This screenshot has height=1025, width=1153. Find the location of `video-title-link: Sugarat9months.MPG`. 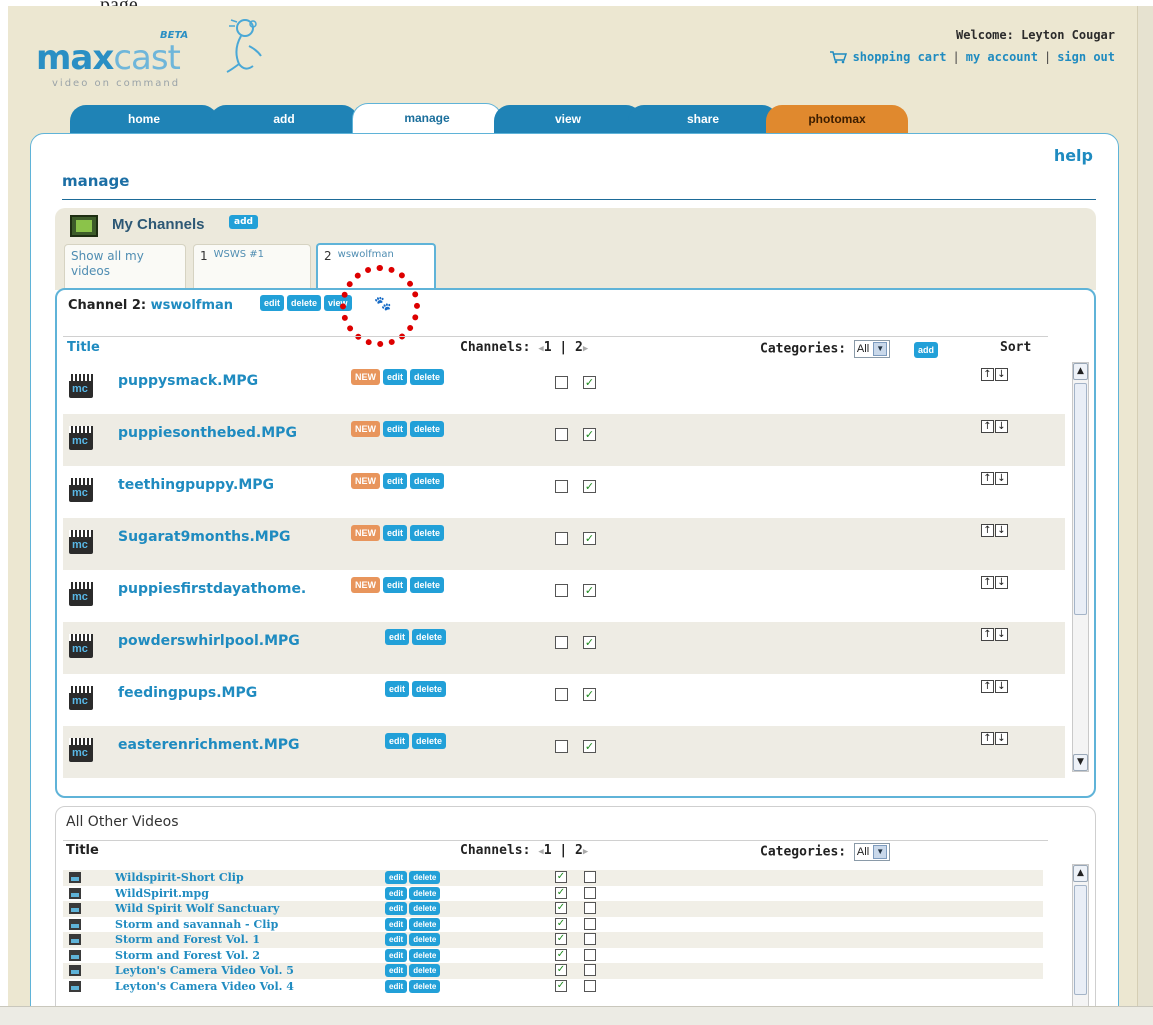

video-title-link: Sugarat9months.MPG is located at coordinates (204, 537).